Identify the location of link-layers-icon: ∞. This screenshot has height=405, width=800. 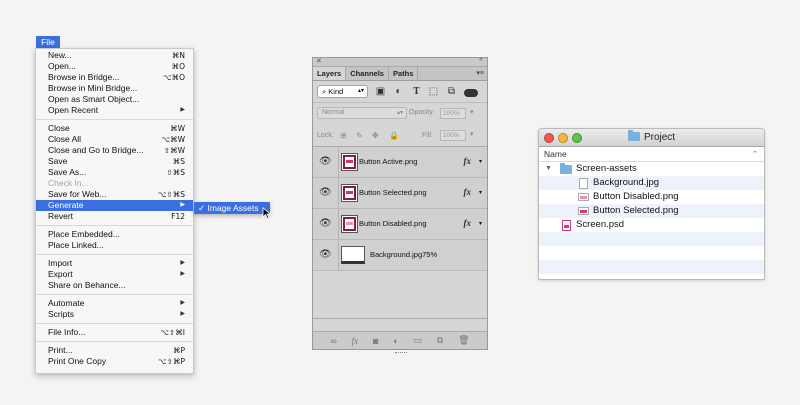
(333, 341).